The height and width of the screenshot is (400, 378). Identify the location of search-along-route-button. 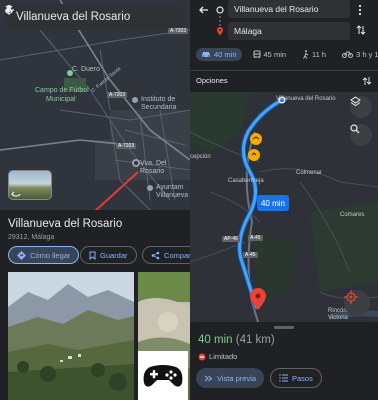
(361, 135).